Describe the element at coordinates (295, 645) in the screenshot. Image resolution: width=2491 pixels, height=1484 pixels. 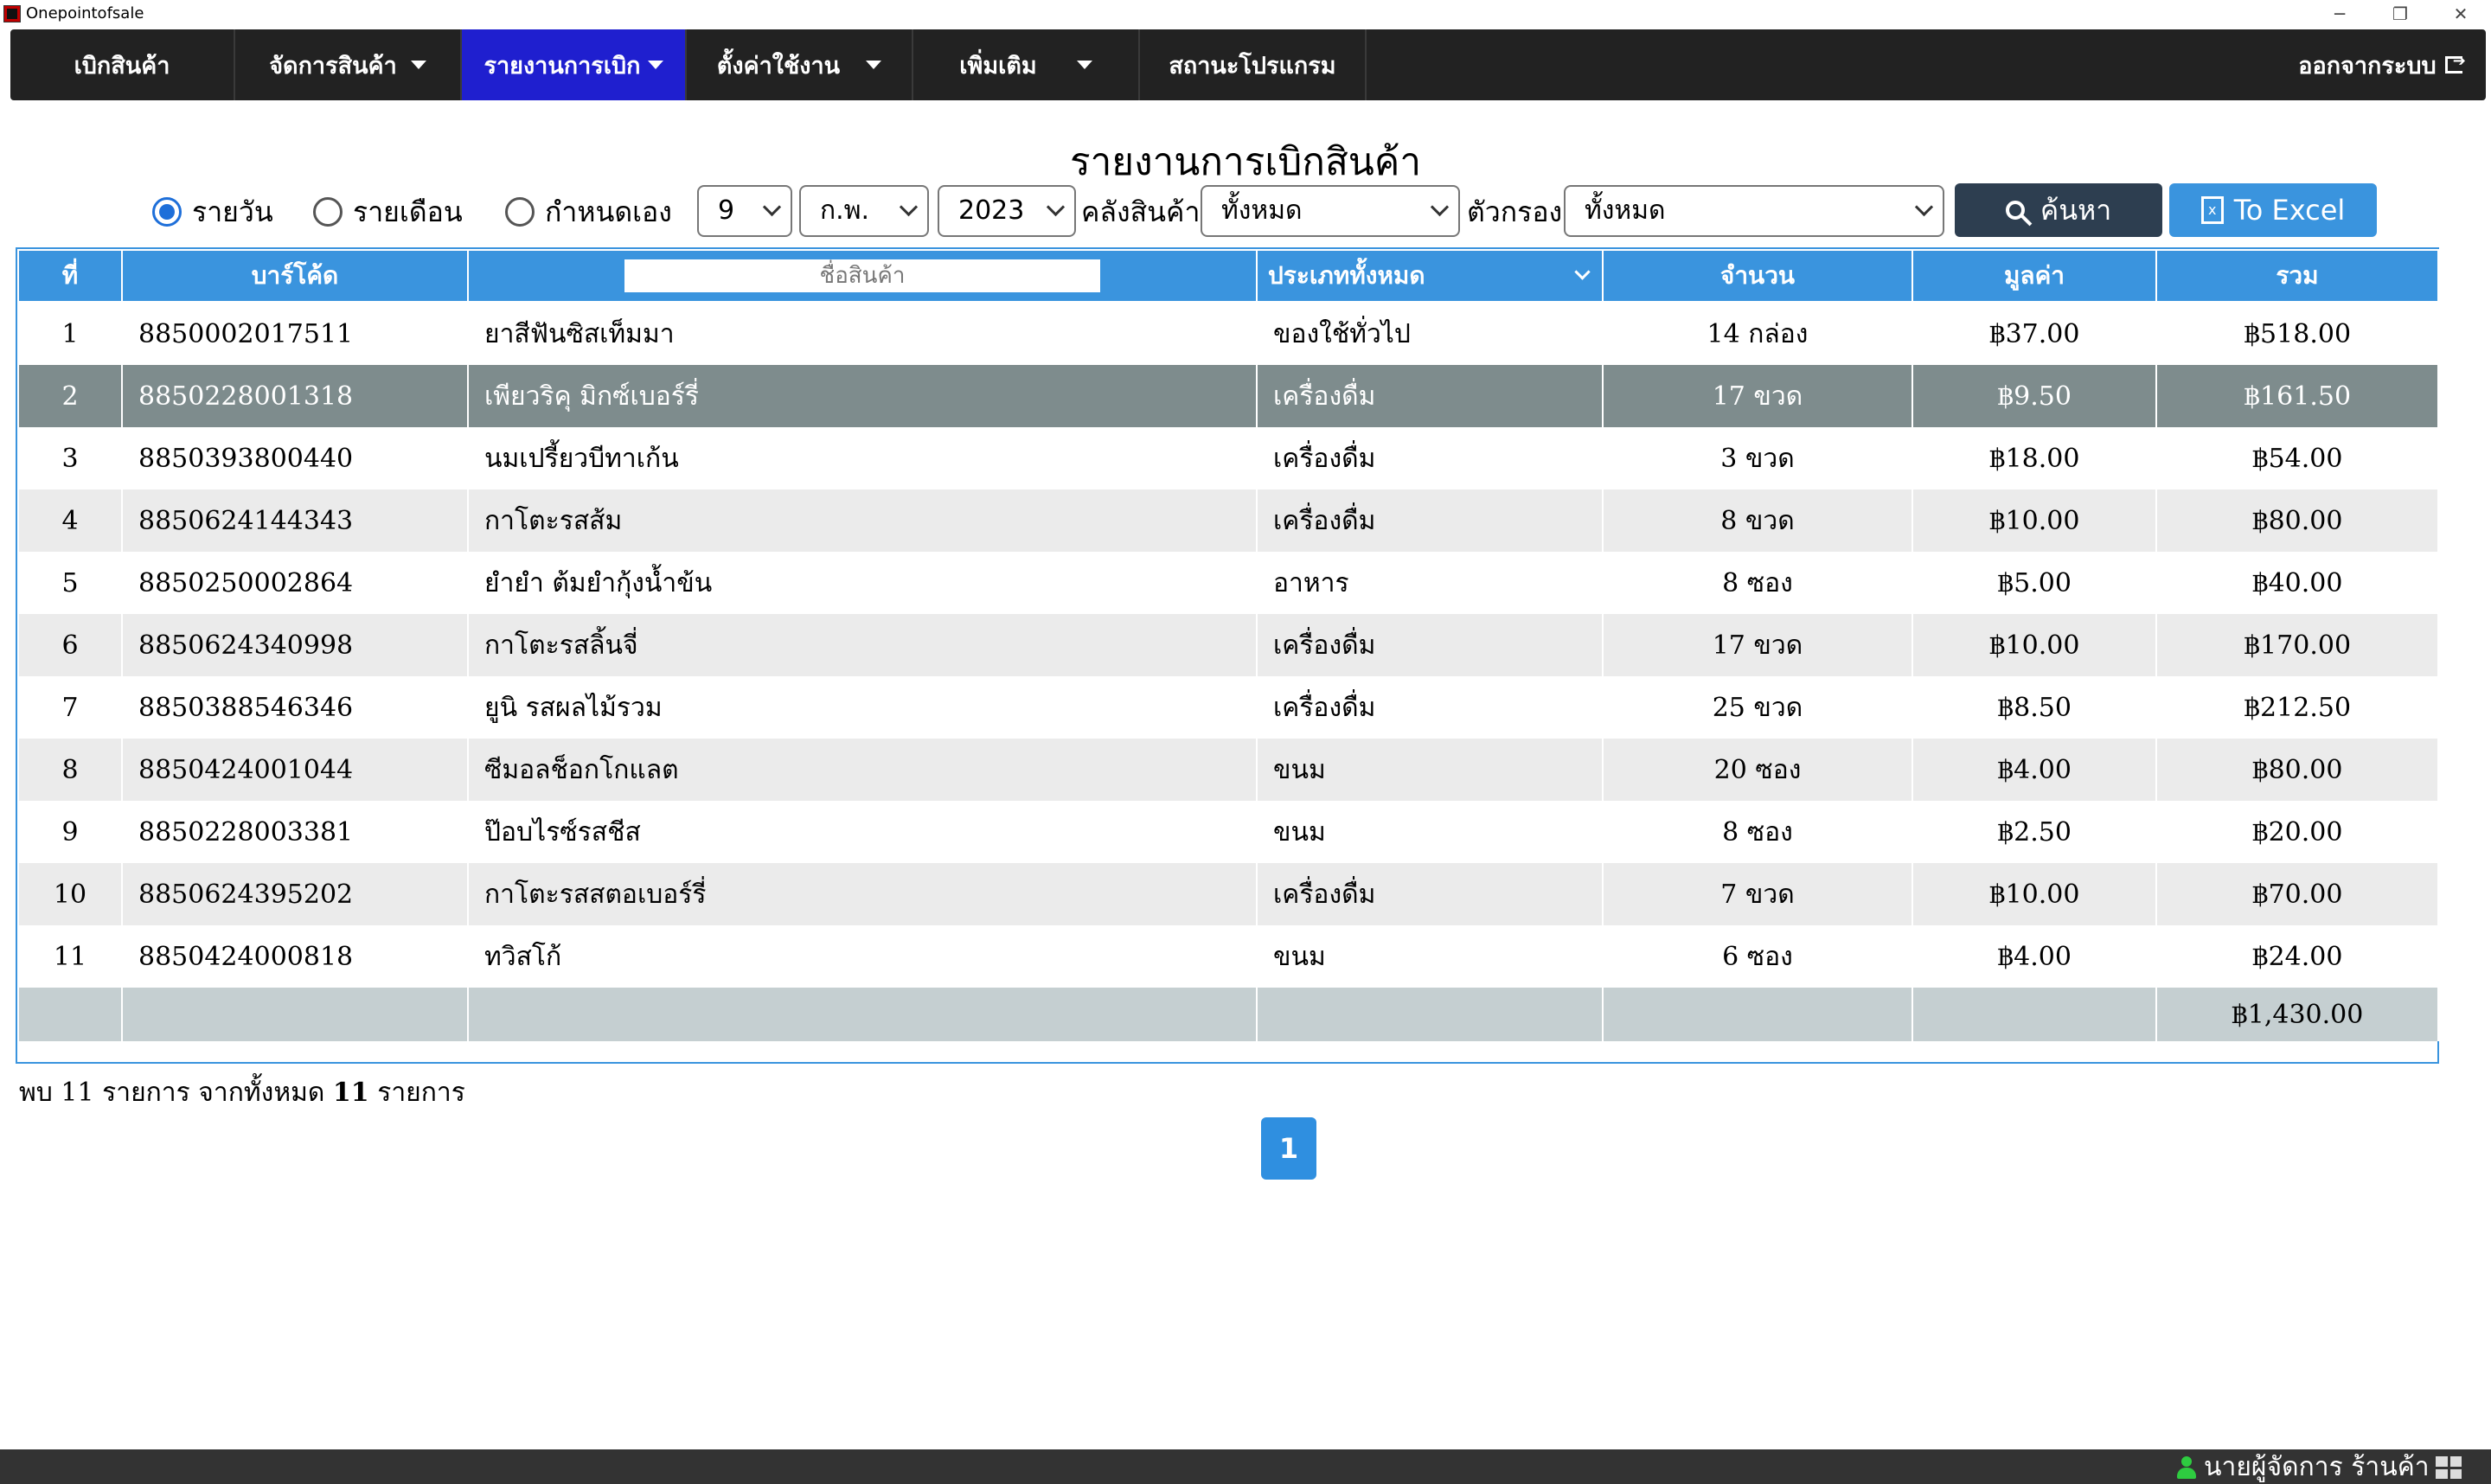
I see `cell-barcode: 8850624340998` at that location.